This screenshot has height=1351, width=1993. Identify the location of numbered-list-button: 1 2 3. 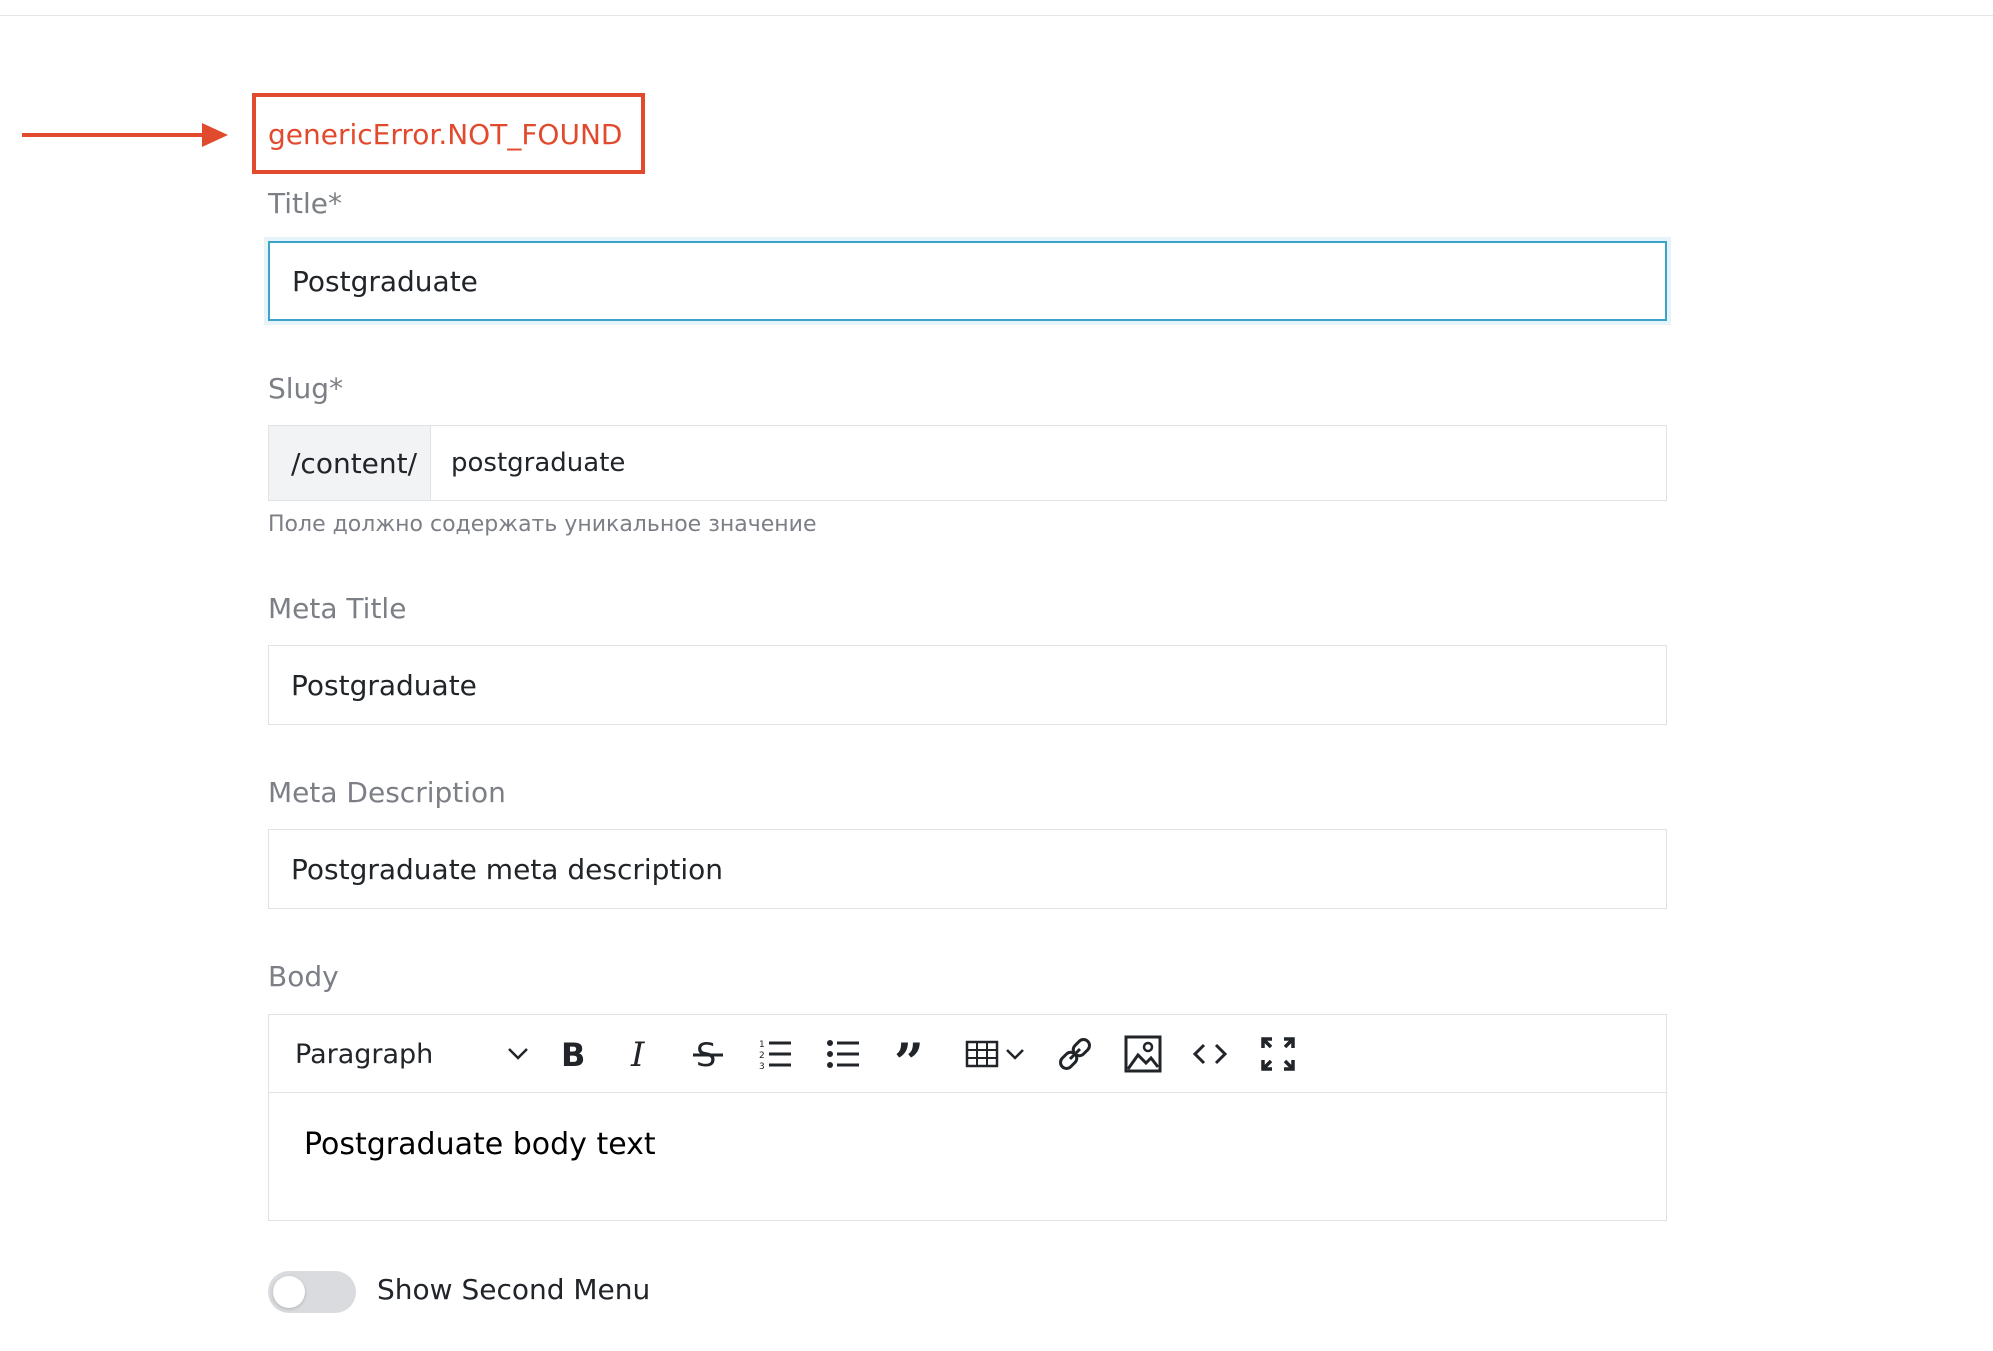
(775, 1054).